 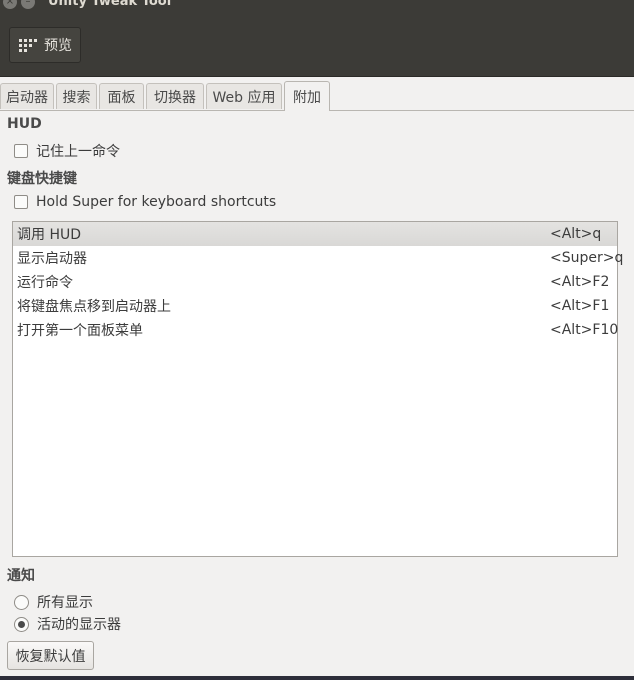 What do you see at coordinates (52, 259) in the screenshot?
I see `shortcut-name: 显示启动器` at bounding box center [52, 259].